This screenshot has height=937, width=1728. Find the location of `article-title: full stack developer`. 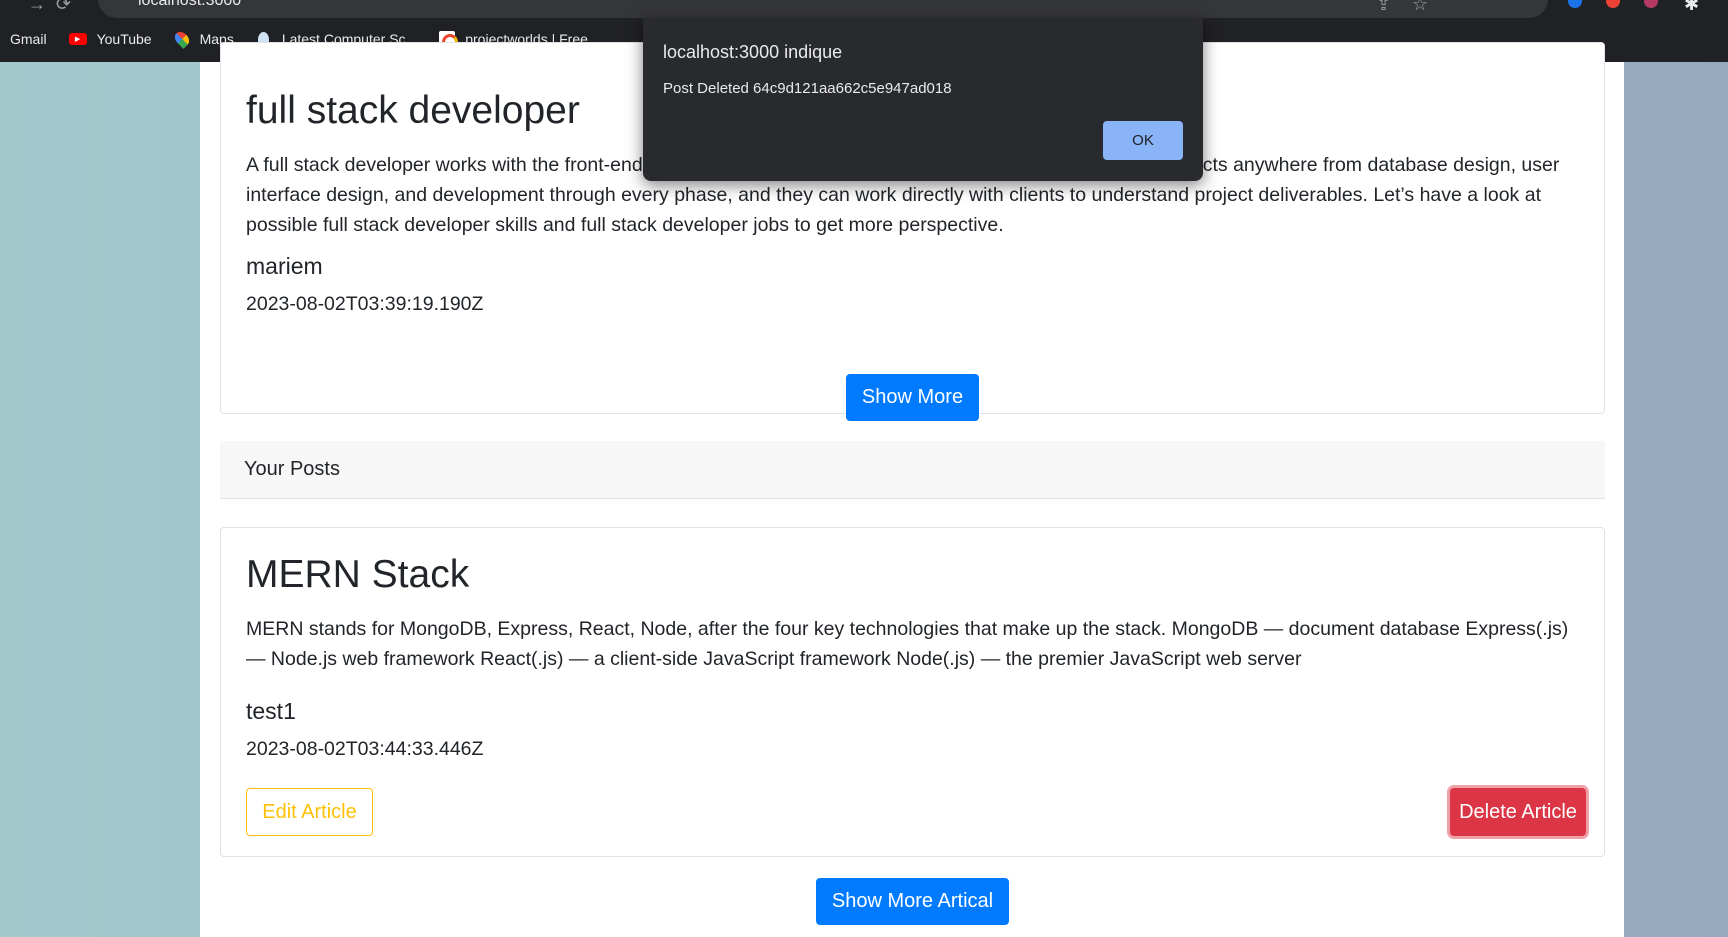

article-title: full stack developer is located at coordinates (413, 110).